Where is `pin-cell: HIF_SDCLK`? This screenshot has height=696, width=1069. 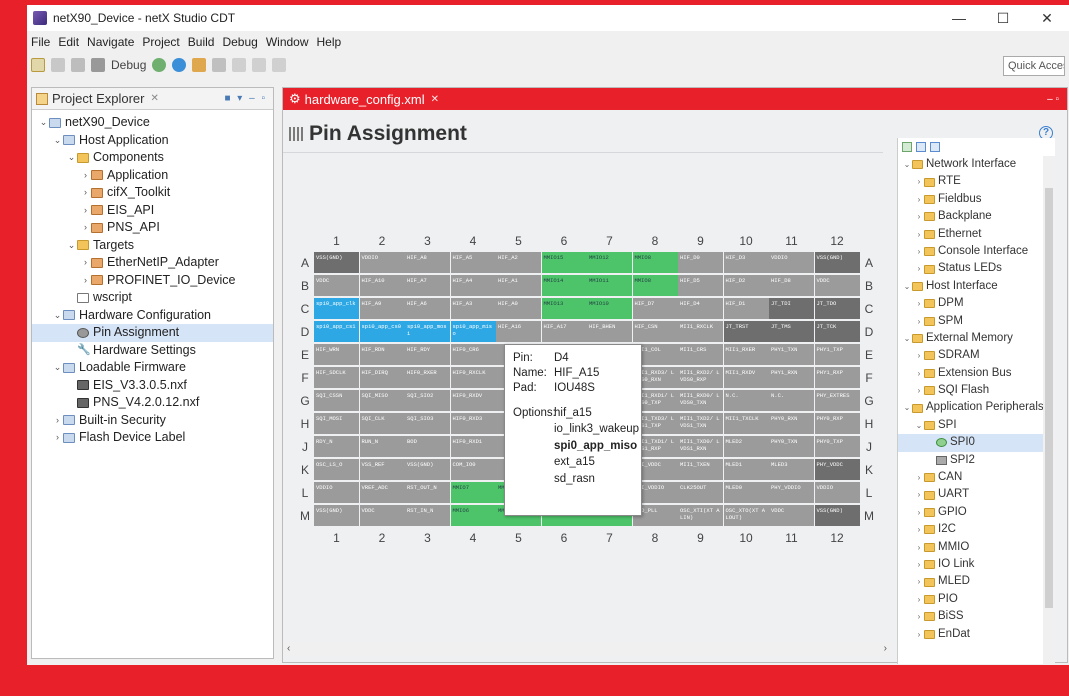 pin-cell: HIF_SDCLK is located at coordinates (336, 377).